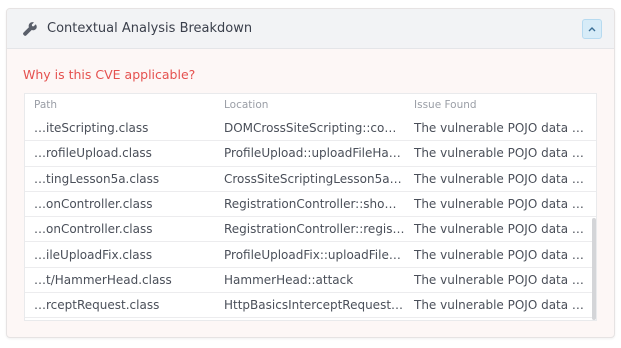 The image size is (621, 348). I want to click on cell-path: …t/HammerHead.class, so click(103, 279).